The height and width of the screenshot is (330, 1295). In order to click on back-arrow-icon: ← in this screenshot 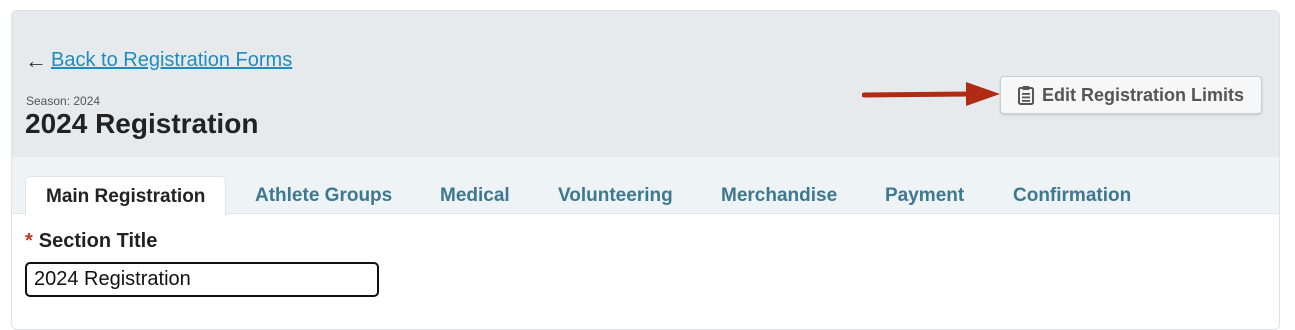, I will do `click(36, 60)`.